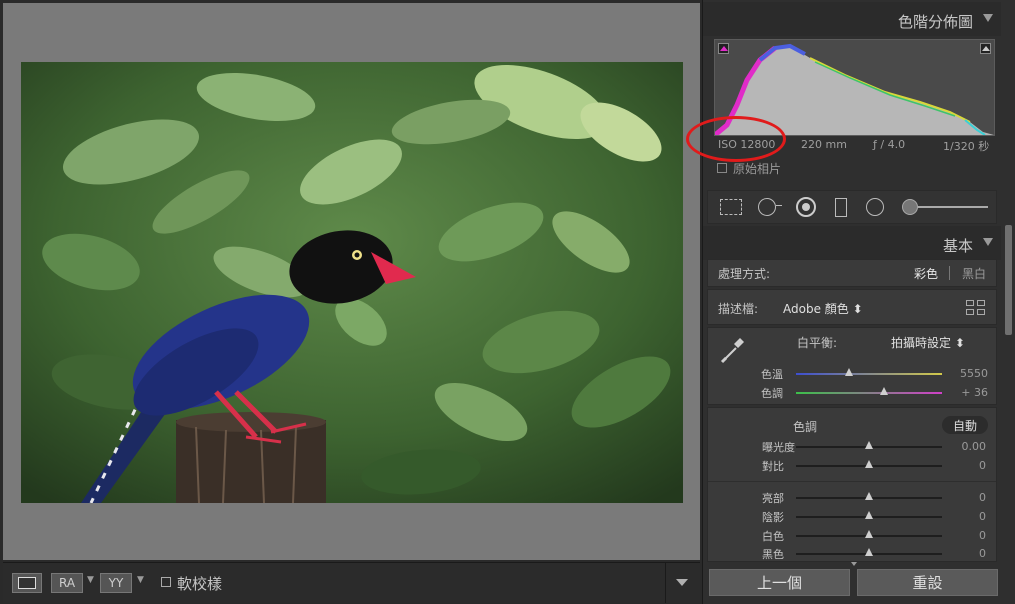 The width and height of the screenshot is (1015, 604). Describe the element at coordinates (772, 393) in the screenshot. I see `tint-label: 色調` at that location.